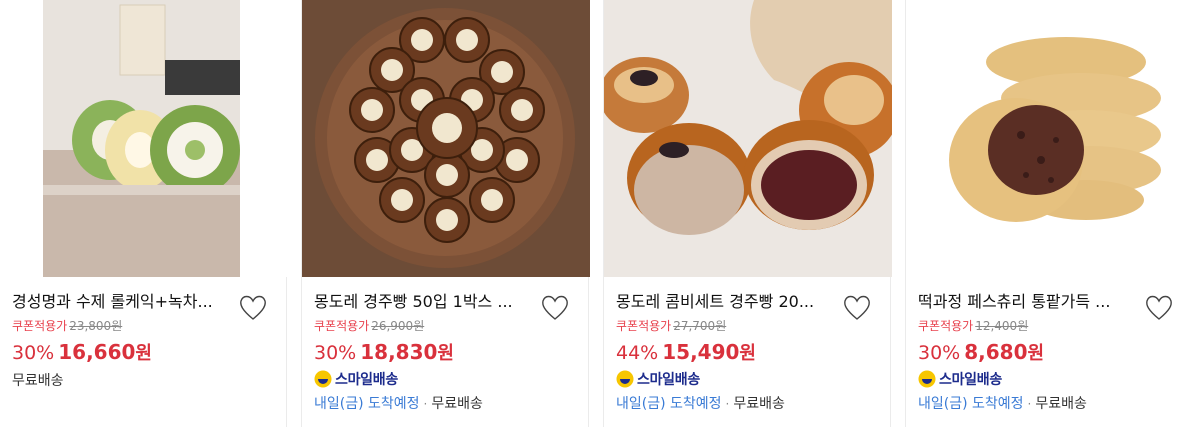 Image resolution: width=1182 pixels, height=427 pixels. What do you see at coordinates (637, 353) in the screenshot?
I see `discount-rate: 44%` at bounding box center [637, 353].